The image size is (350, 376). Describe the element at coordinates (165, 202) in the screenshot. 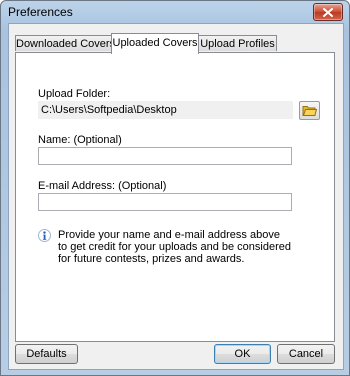

I see `email-input` at that location.